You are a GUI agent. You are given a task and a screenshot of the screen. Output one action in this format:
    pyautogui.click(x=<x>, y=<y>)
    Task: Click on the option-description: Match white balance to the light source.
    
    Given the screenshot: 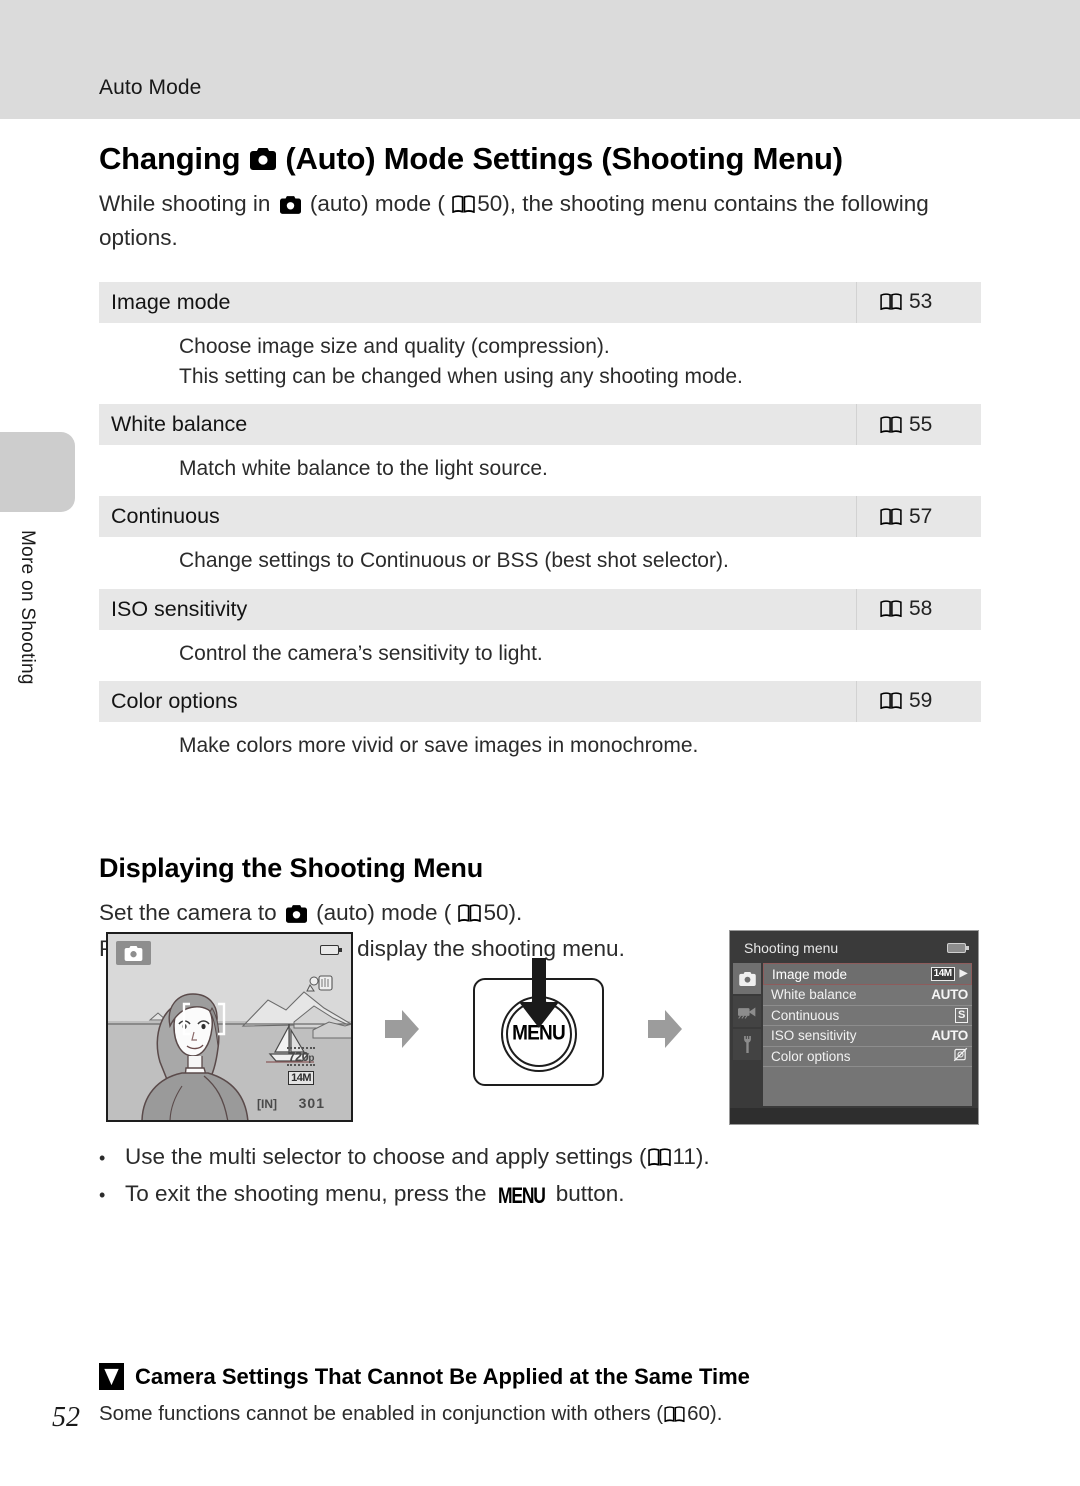 What is the action you would take?
    pyautogui.click(x=363, y=469)
    